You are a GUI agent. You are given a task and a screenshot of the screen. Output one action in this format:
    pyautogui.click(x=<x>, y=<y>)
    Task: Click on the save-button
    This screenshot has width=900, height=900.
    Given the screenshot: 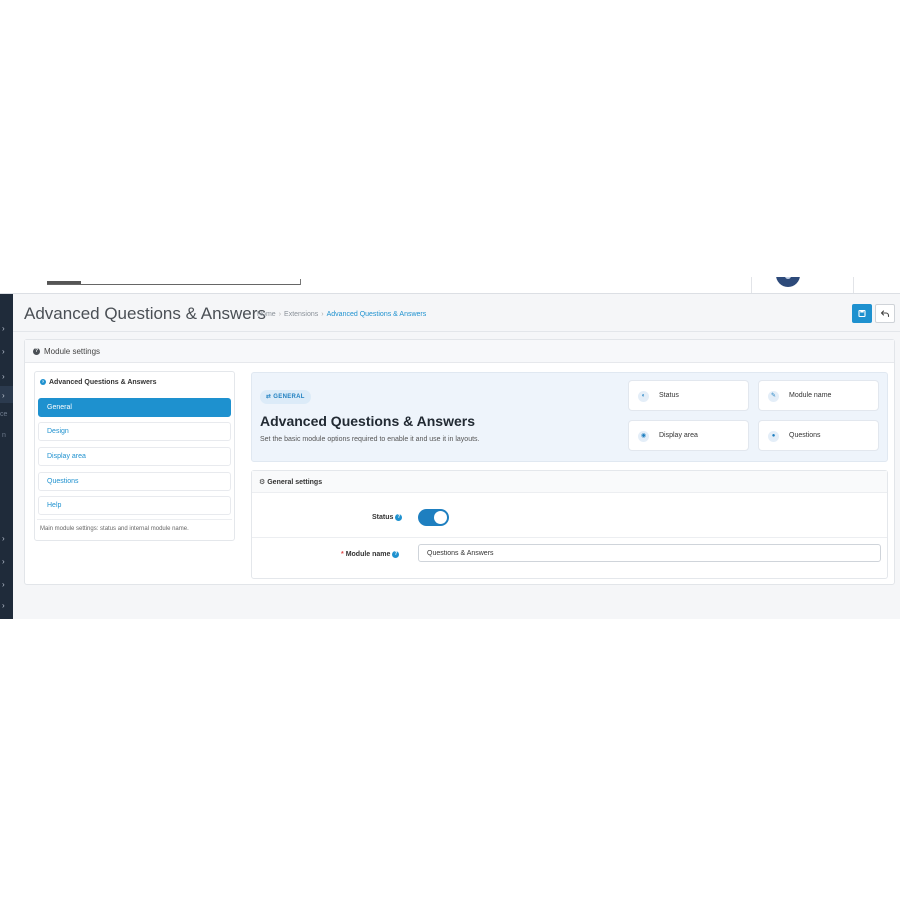 What is the action you would take?
    pyautogui.click(x=862, y=313)
    